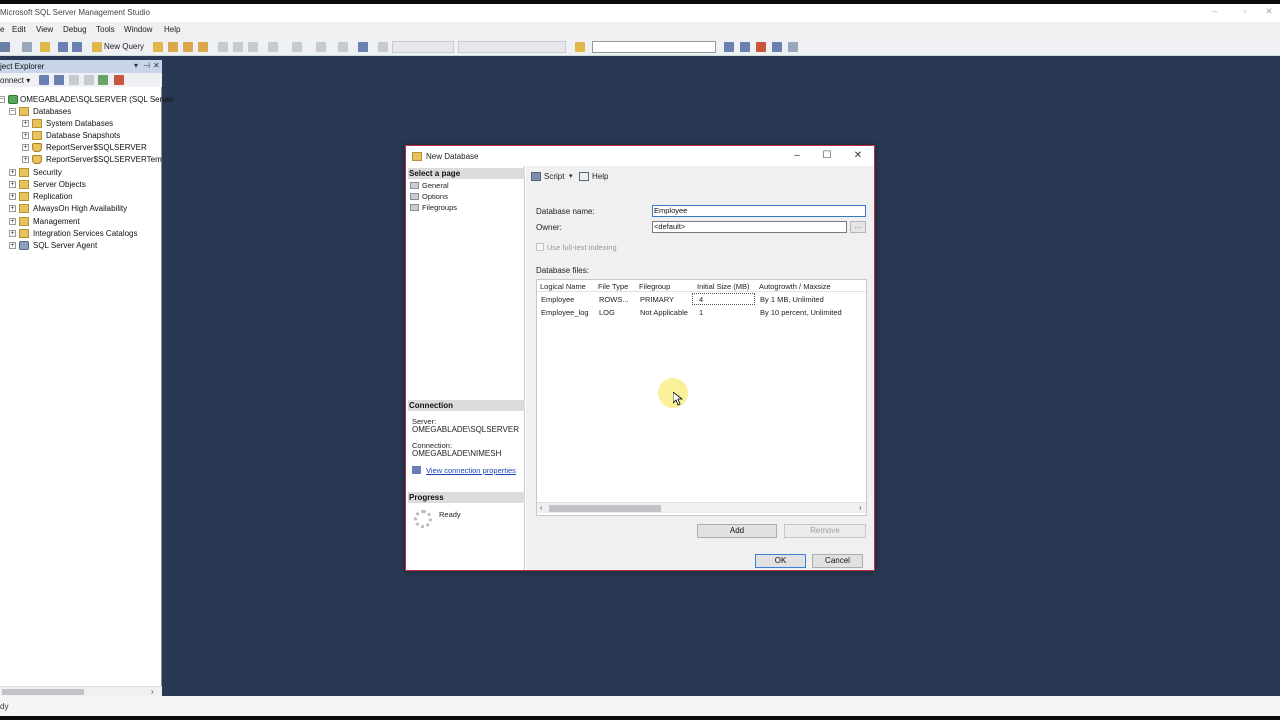 Image resolution: width=1280 pixels, height=720 pixels. I want to click on pin-icon: ⊣, so click(146, 65).